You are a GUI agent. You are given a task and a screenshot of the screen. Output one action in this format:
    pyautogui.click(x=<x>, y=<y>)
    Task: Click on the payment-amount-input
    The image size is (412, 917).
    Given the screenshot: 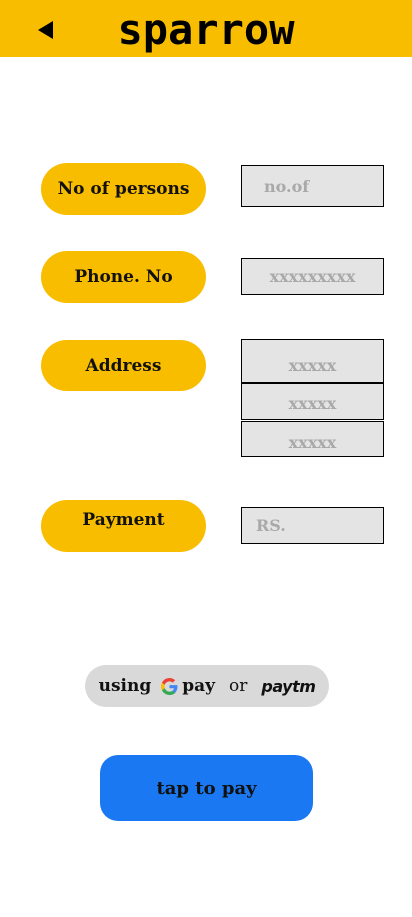 What is the action you would take?
    pyautogui.click(x=312, y=525)
    